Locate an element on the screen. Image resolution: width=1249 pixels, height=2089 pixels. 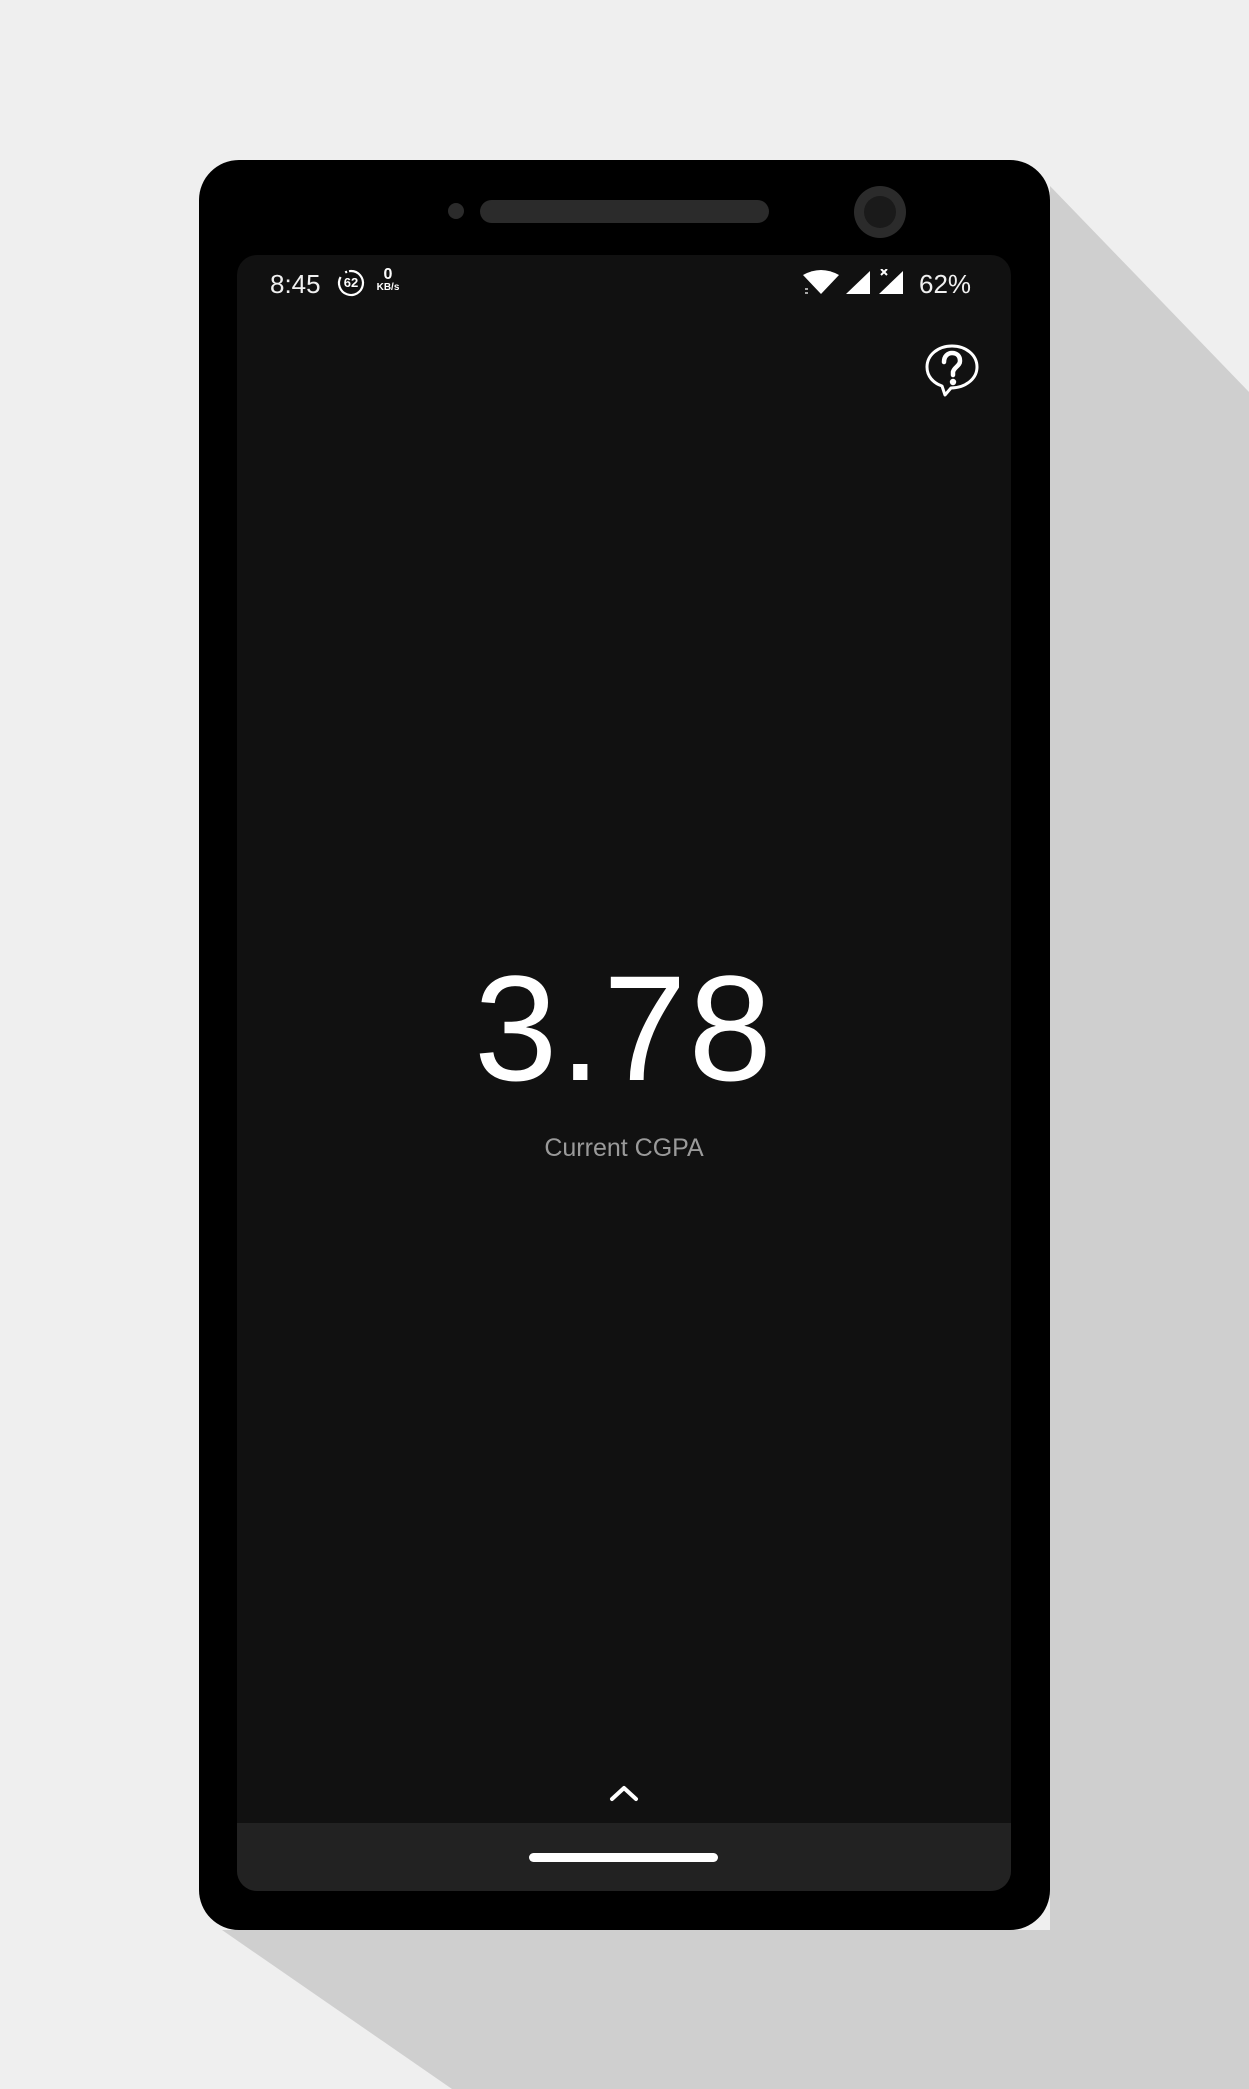
status-bar: 8:45 62 0 KB/s 62% is located at coordinates (624, 283).